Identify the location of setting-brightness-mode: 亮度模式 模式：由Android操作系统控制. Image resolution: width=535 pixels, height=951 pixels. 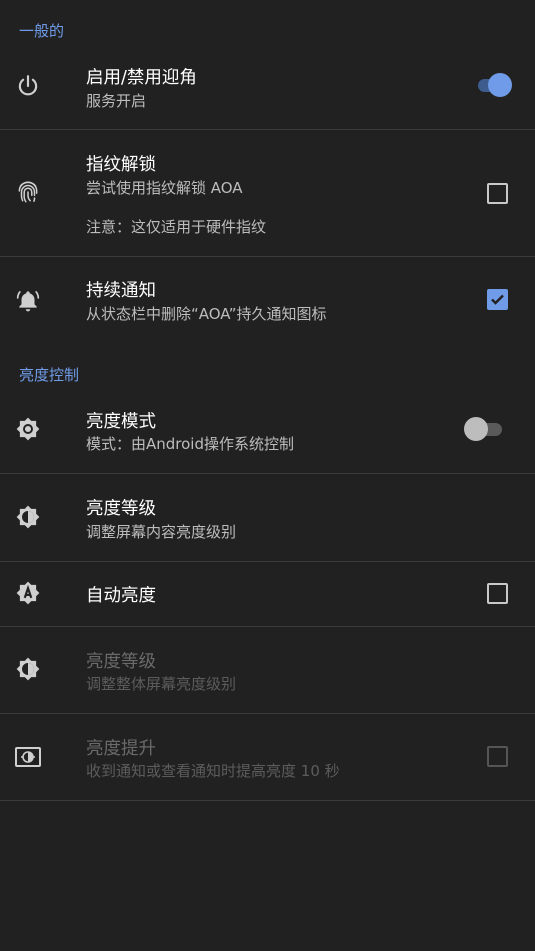
(267, 436).